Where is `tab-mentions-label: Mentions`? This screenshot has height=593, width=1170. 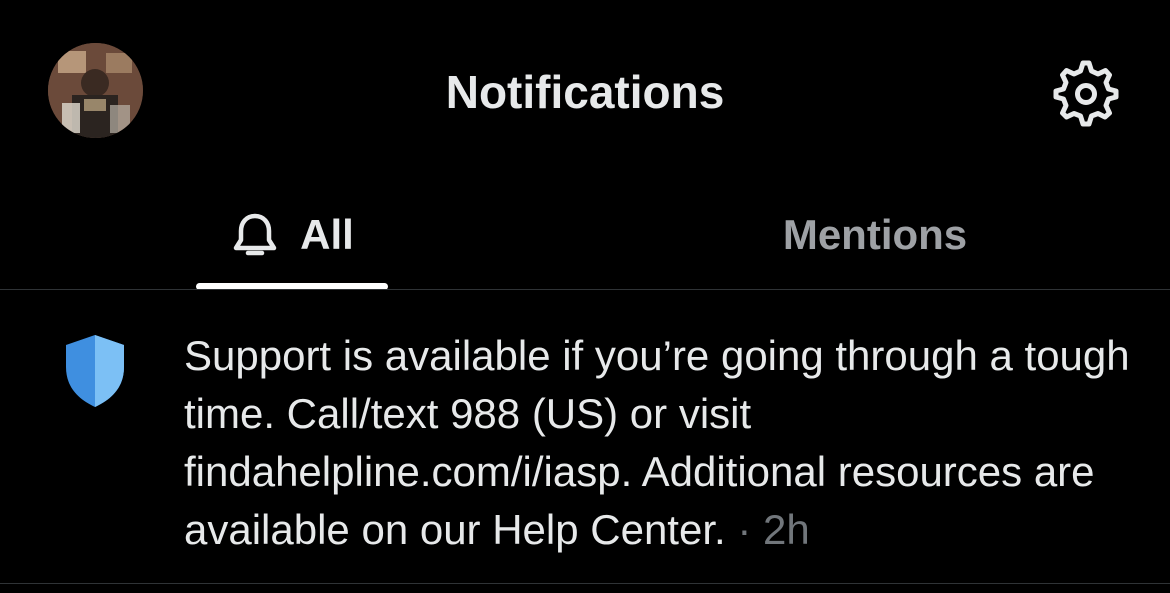
tab-mentions-label: Mentions is located at coordinates (875, 234).